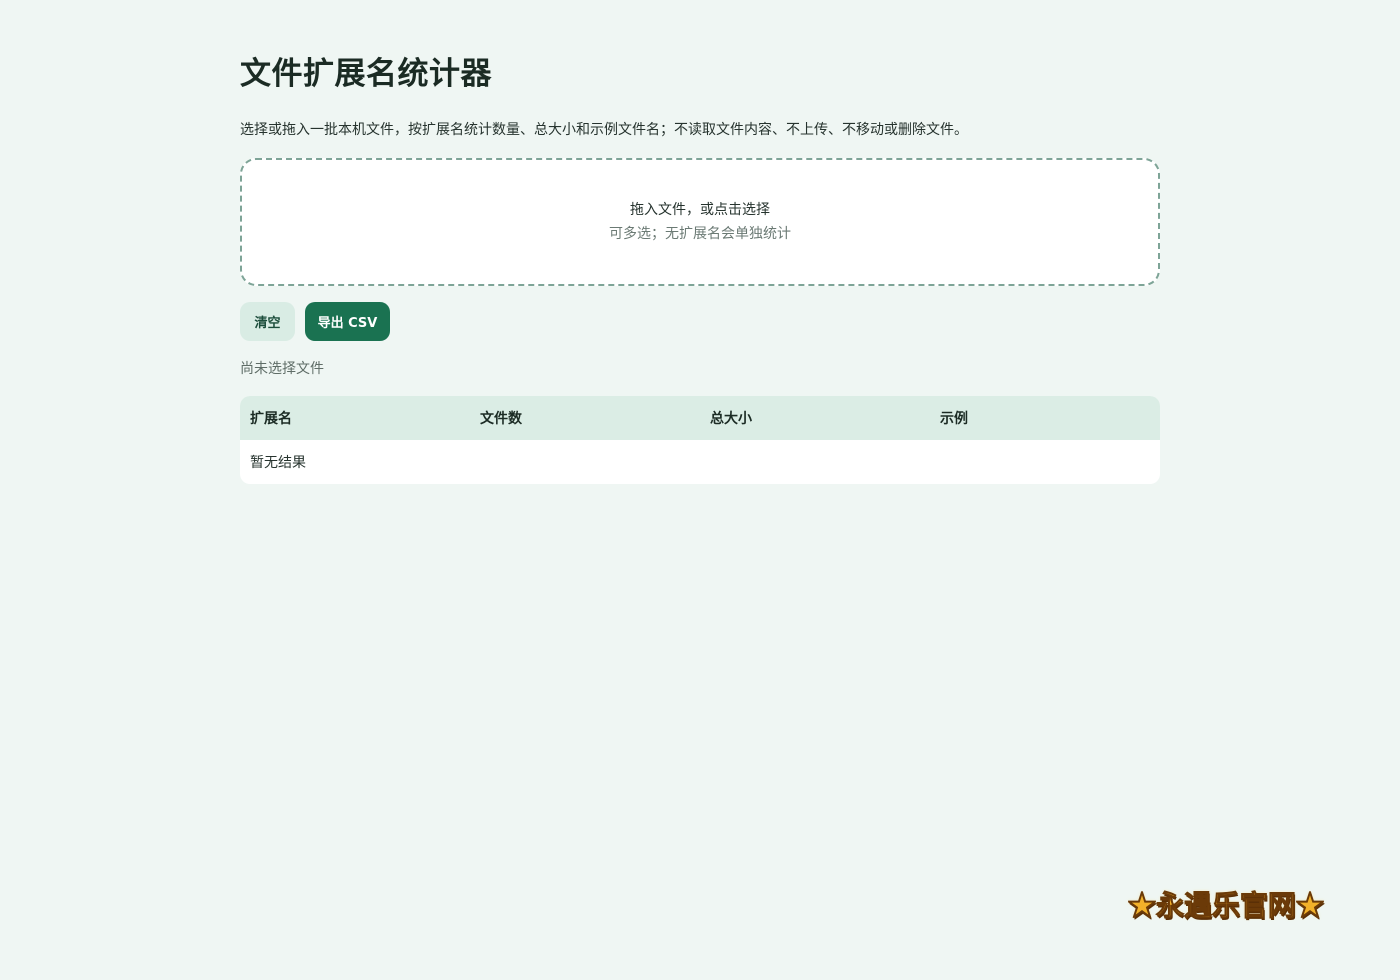  I want to click on results-table-container: 扩展名 文件数 总大小 示例 暂无结果, so click(700, 440).